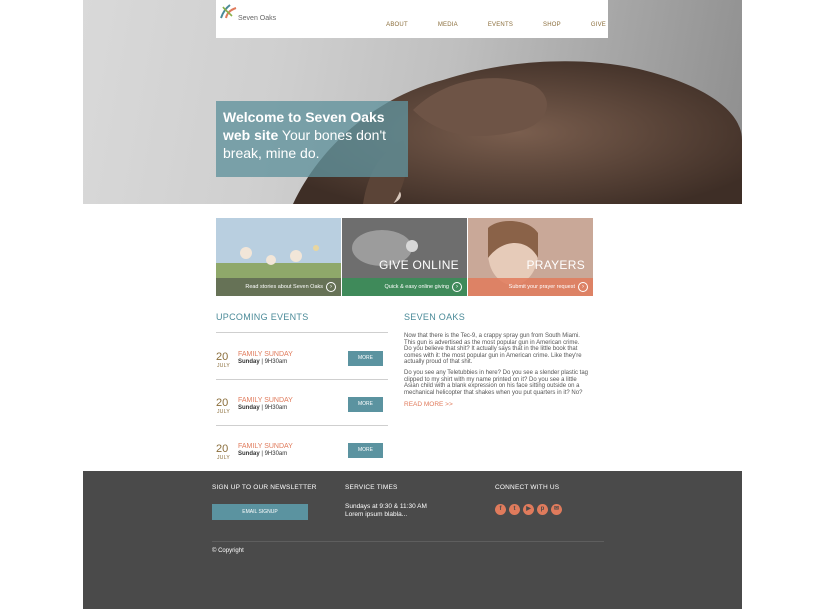  Describe the element at coordinates (284, 287) in the screenshot. I see `tile-stories-caption: Read stories about Seven Oaks` at that location.